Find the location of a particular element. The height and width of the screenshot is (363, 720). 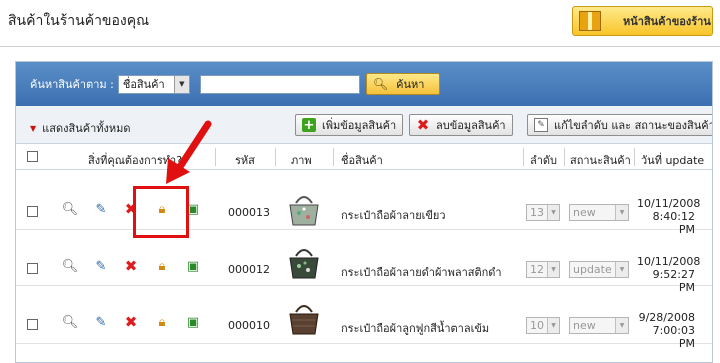

show-all-toggle: ▼ แสดงสินค้าทั้งหมด is located at coordinates (80, 128).